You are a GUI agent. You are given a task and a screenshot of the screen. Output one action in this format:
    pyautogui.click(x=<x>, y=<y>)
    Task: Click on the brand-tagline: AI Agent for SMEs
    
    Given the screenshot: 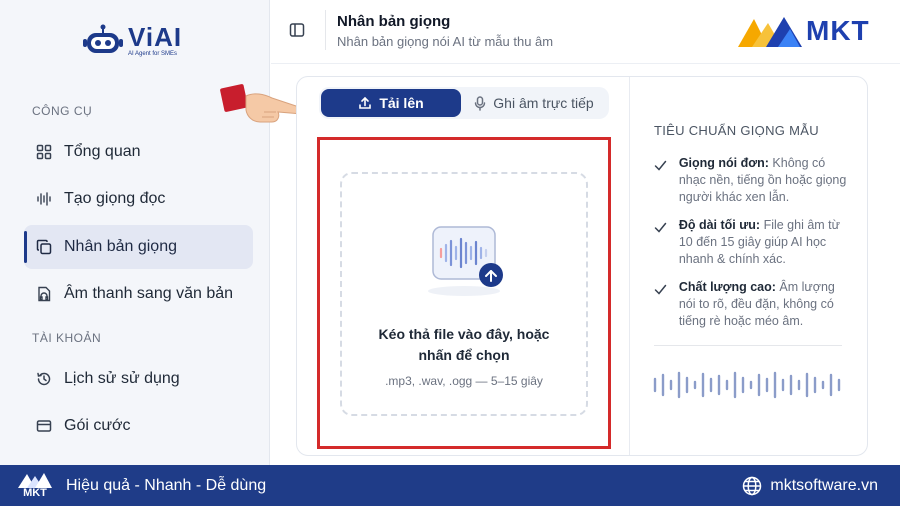 What is the action you would take?
    pyautogui.click(x=153, y=53)
    